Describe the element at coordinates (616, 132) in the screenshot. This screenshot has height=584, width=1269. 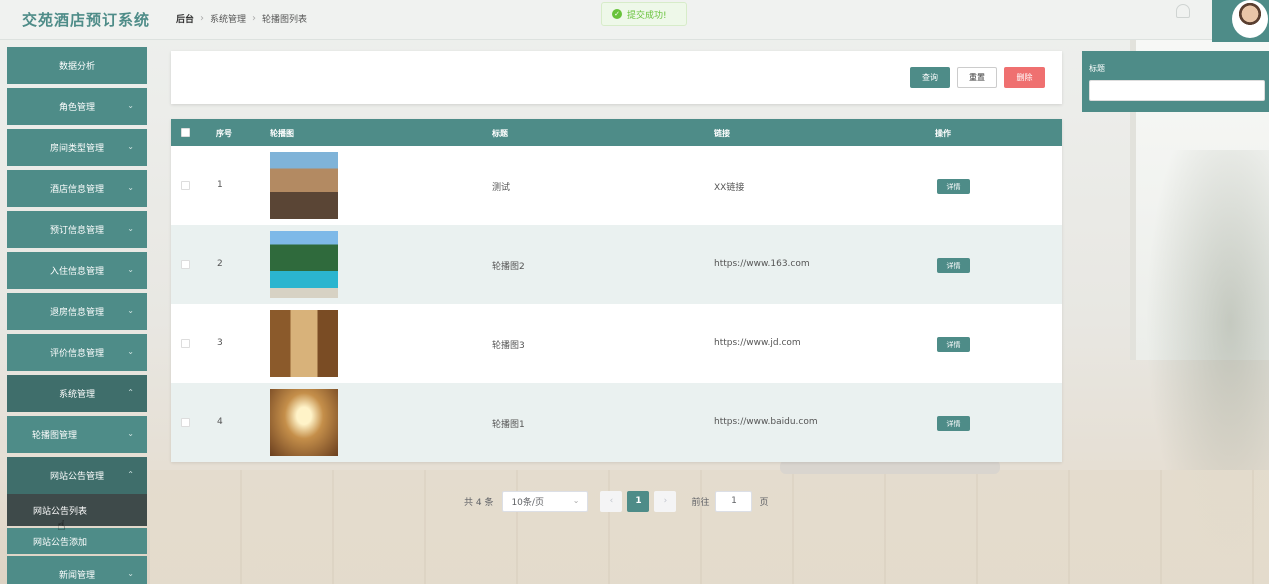
I see `table-header: 序号 轮播图 标题 链接 操作` at that location.